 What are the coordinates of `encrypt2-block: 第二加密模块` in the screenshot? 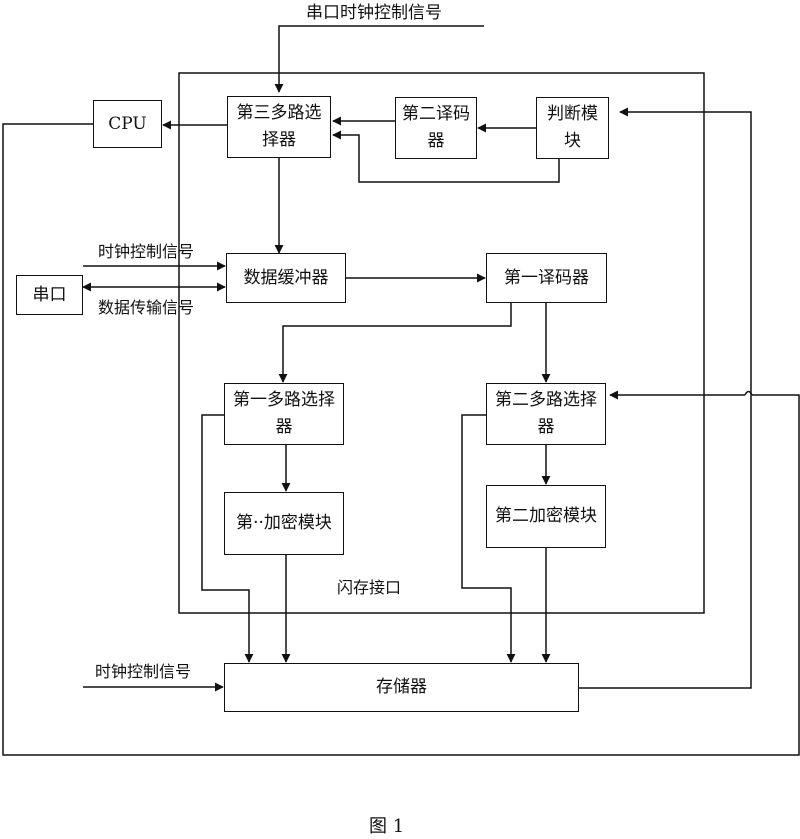 It's located at (546, 516).